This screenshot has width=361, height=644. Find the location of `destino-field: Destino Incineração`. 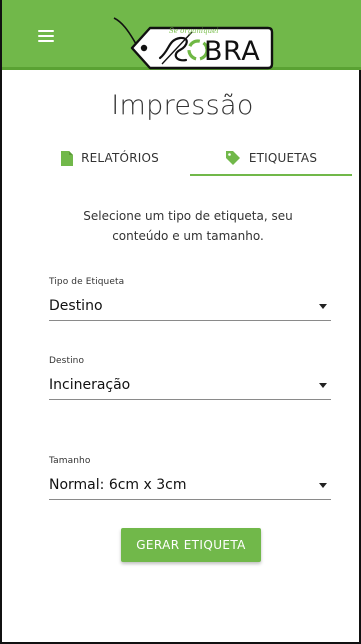

destino-field: Destino Incineração is located at coordinates (190, 378).